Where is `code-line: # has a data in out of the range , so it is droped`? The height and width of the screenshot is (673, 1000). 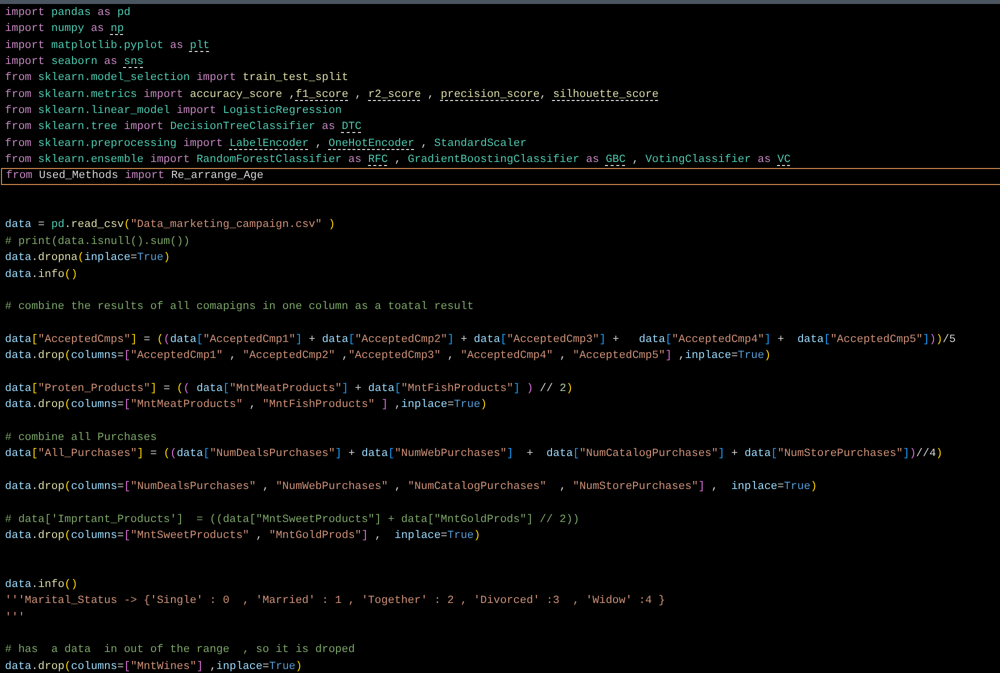
code-line: # has a data in out of the range , so it is droped is located at coordinates (180, 650).